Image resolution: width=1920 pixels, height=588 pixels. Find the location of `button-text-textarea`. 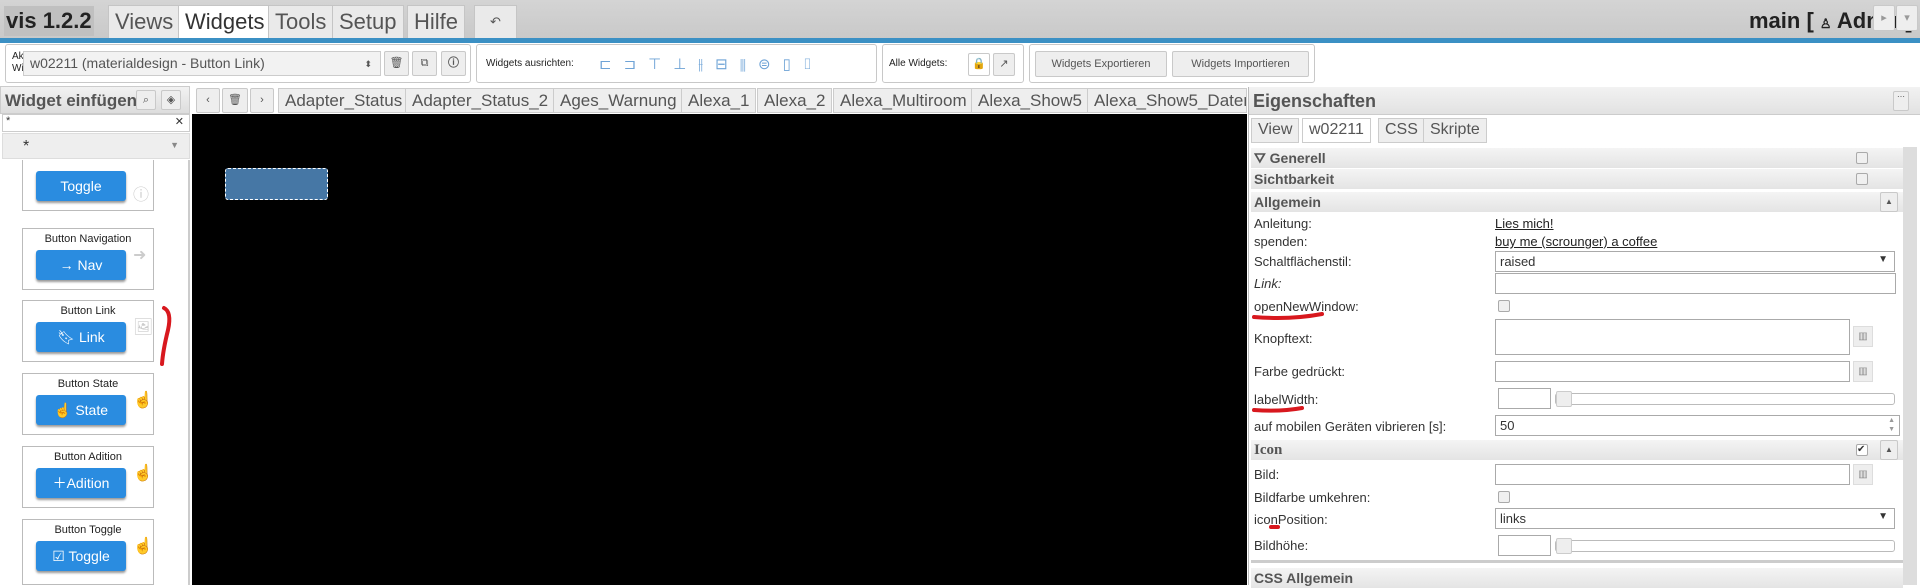

button-text-textarea is located at coordinates (1672, 337).